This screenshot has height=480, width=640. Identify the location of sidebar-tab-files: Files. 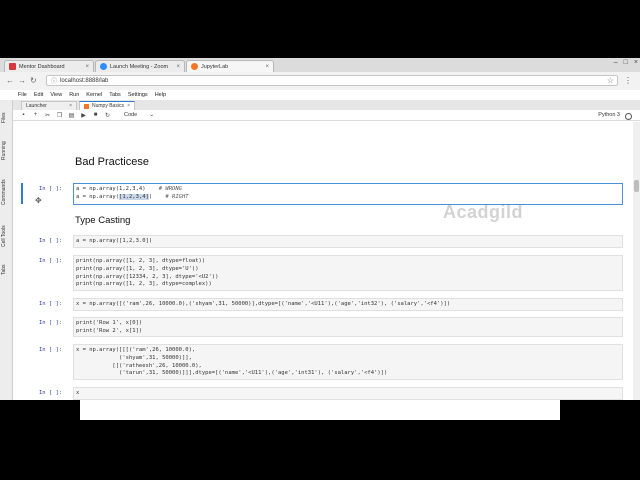
(6, 118).